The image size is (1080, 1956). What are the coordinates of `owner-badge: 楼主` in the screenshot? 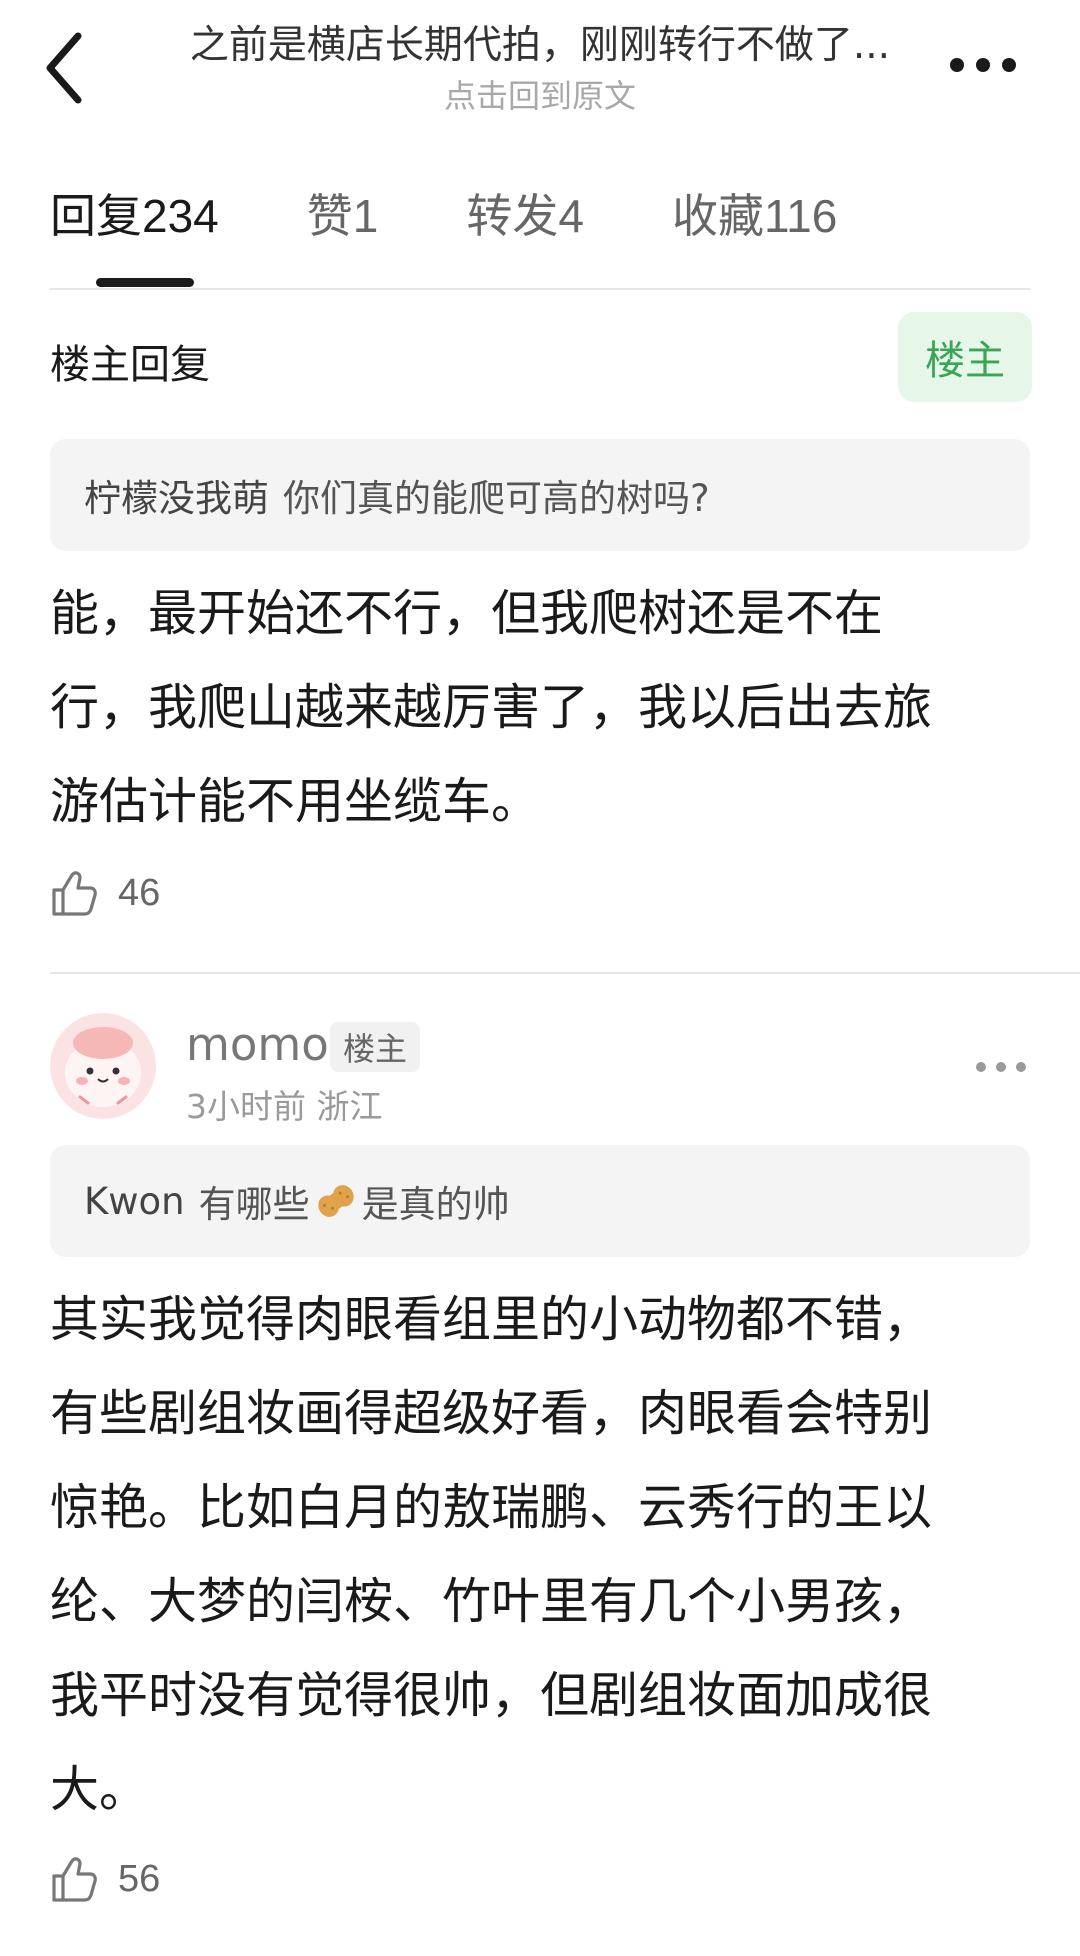 It's located at (375, 1047).